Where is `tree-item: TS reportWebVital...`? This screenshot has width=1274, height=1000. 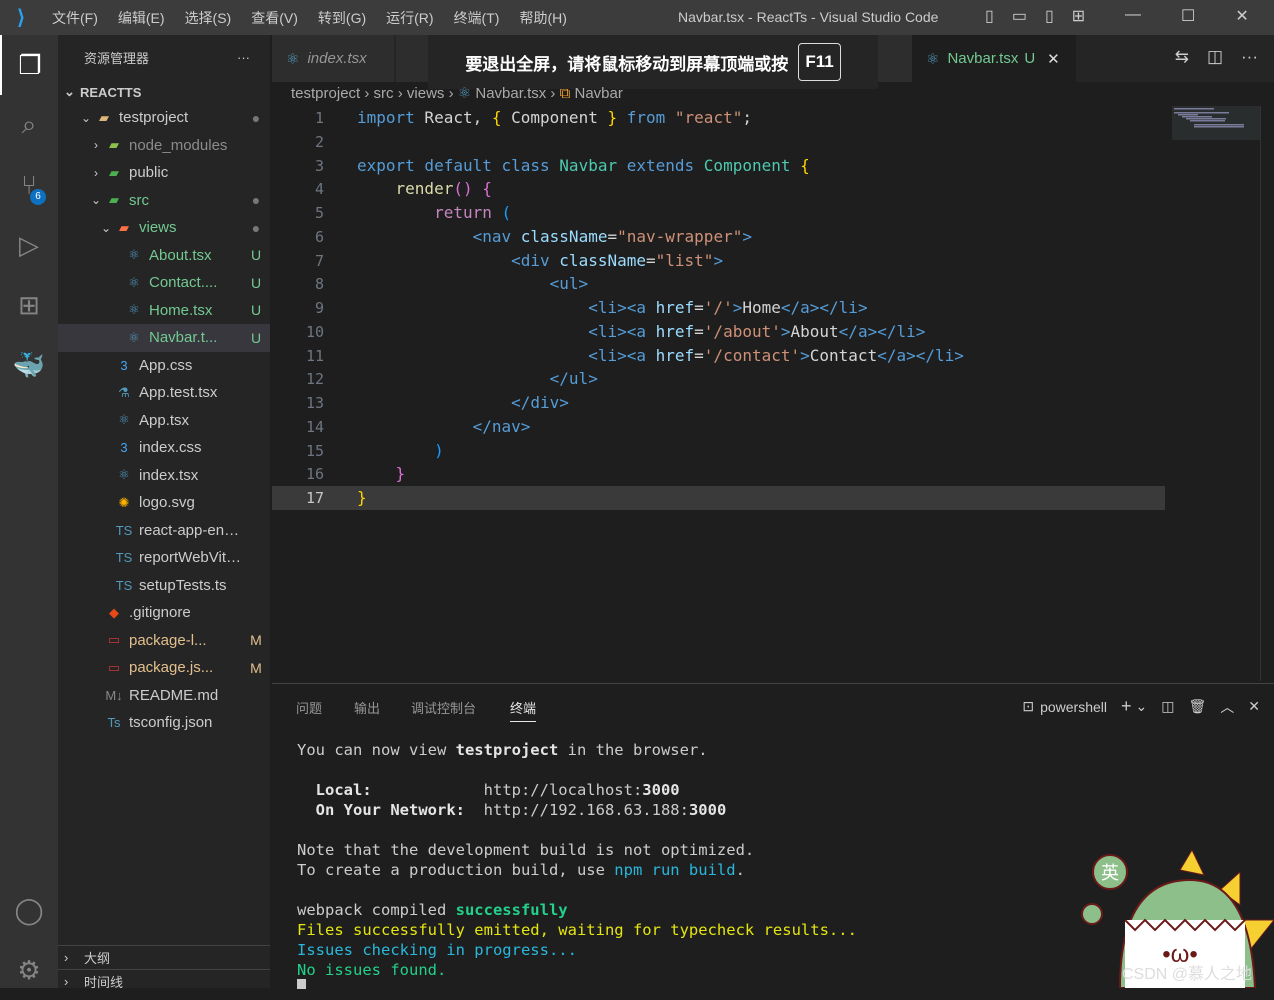
tree-item: TS reportWebVital... is located at coordinates (164, 558).